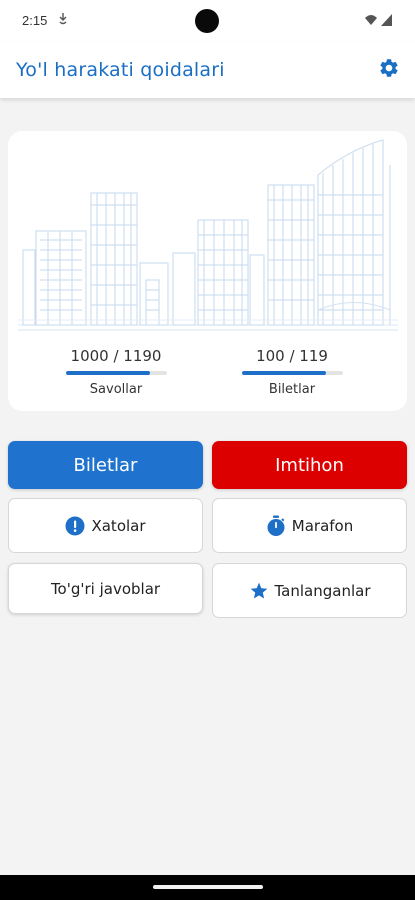 This screenshot has height=900, width=415. What do you see at coordinates (63, 21) in the screenshot?
I see `data-saver-icon` at bounding box center [63, 21].